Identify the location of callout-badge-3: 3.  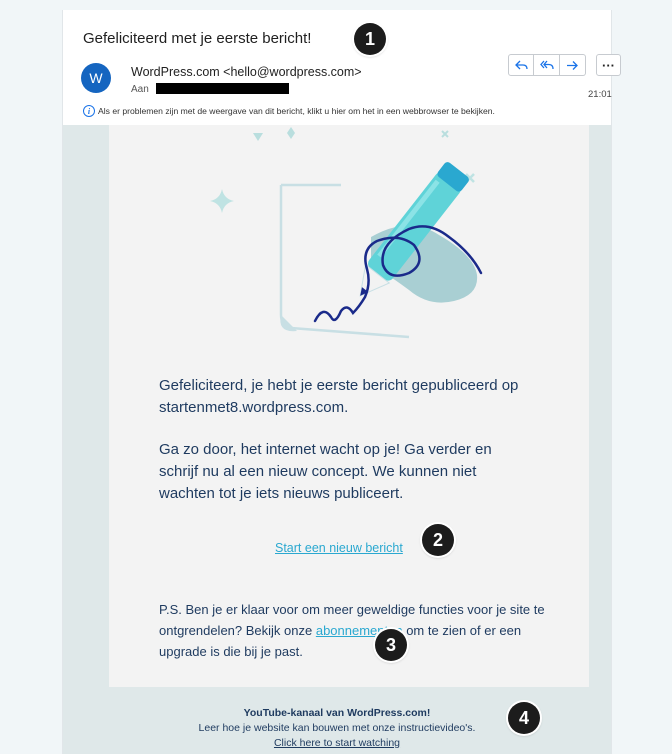
(391, 645).